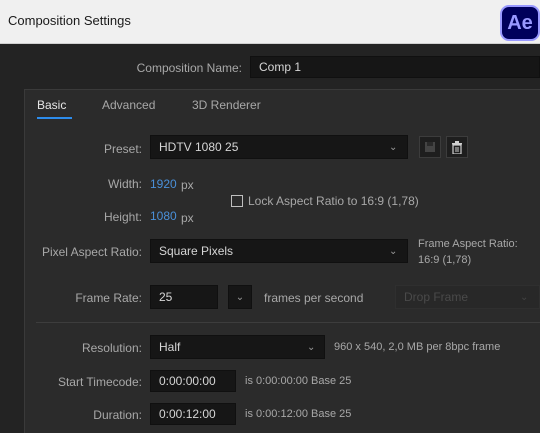 Image resolution: width=540 pixels, height=433 pixels. What do you see at coordinates (298, 414) in the screenshot?
I see `duration-info: is 0:00:12:00 Base 25` at bounding box center [298, 414].